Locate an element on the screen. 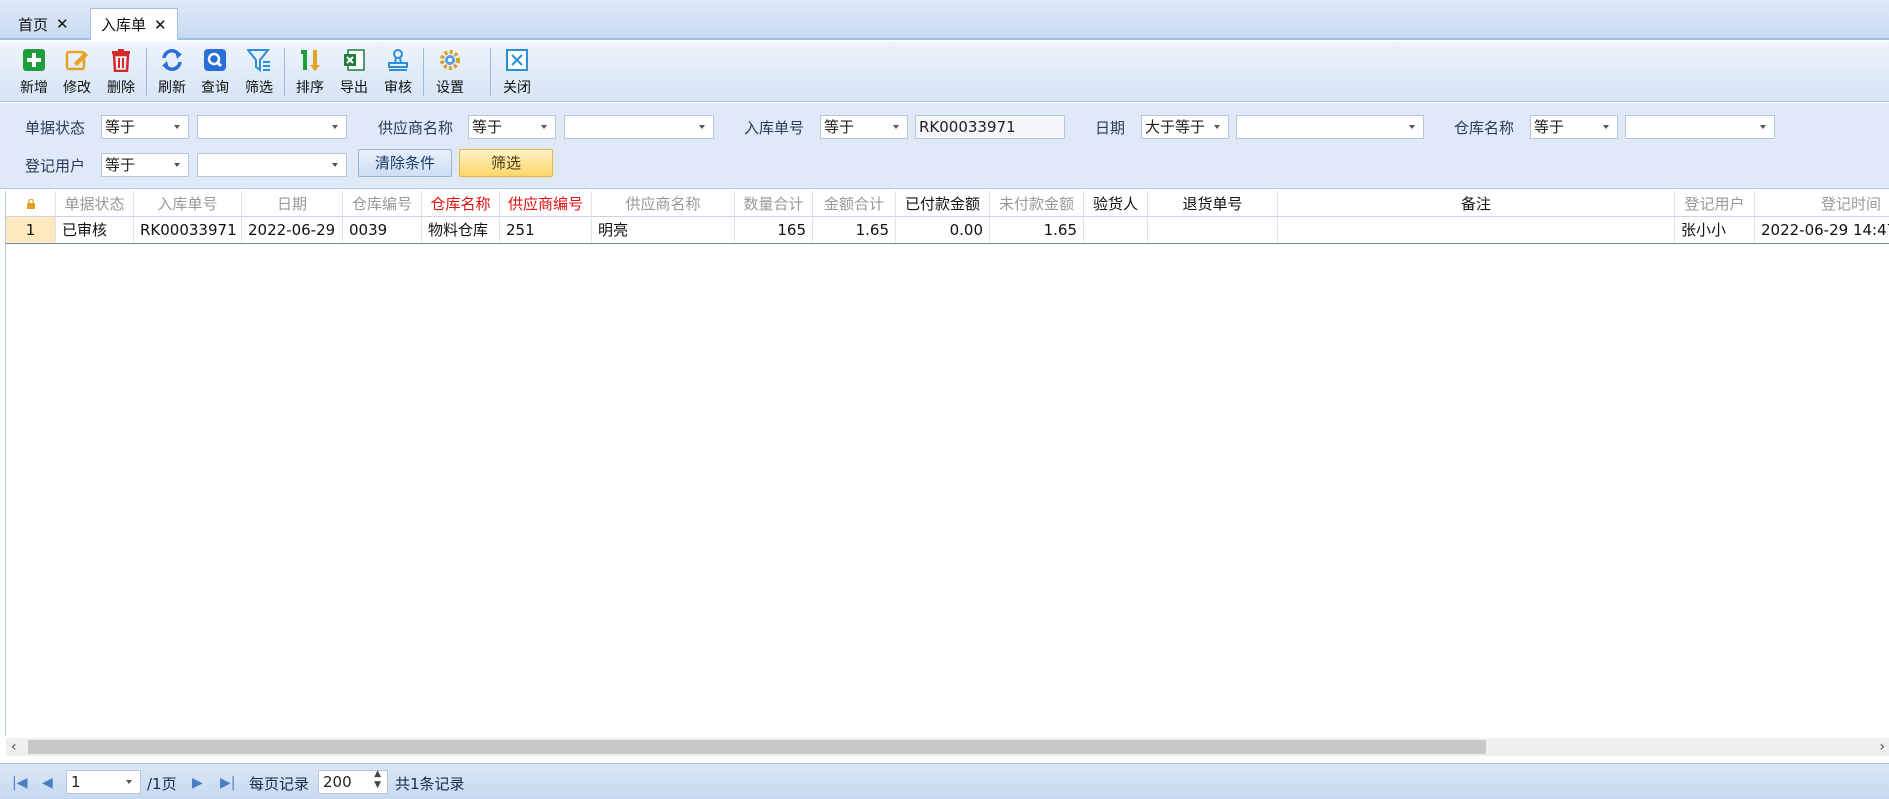 The height and width of the screenshot is (799, 1889). delete-button: 删除 is located at coordinates (121, 72).